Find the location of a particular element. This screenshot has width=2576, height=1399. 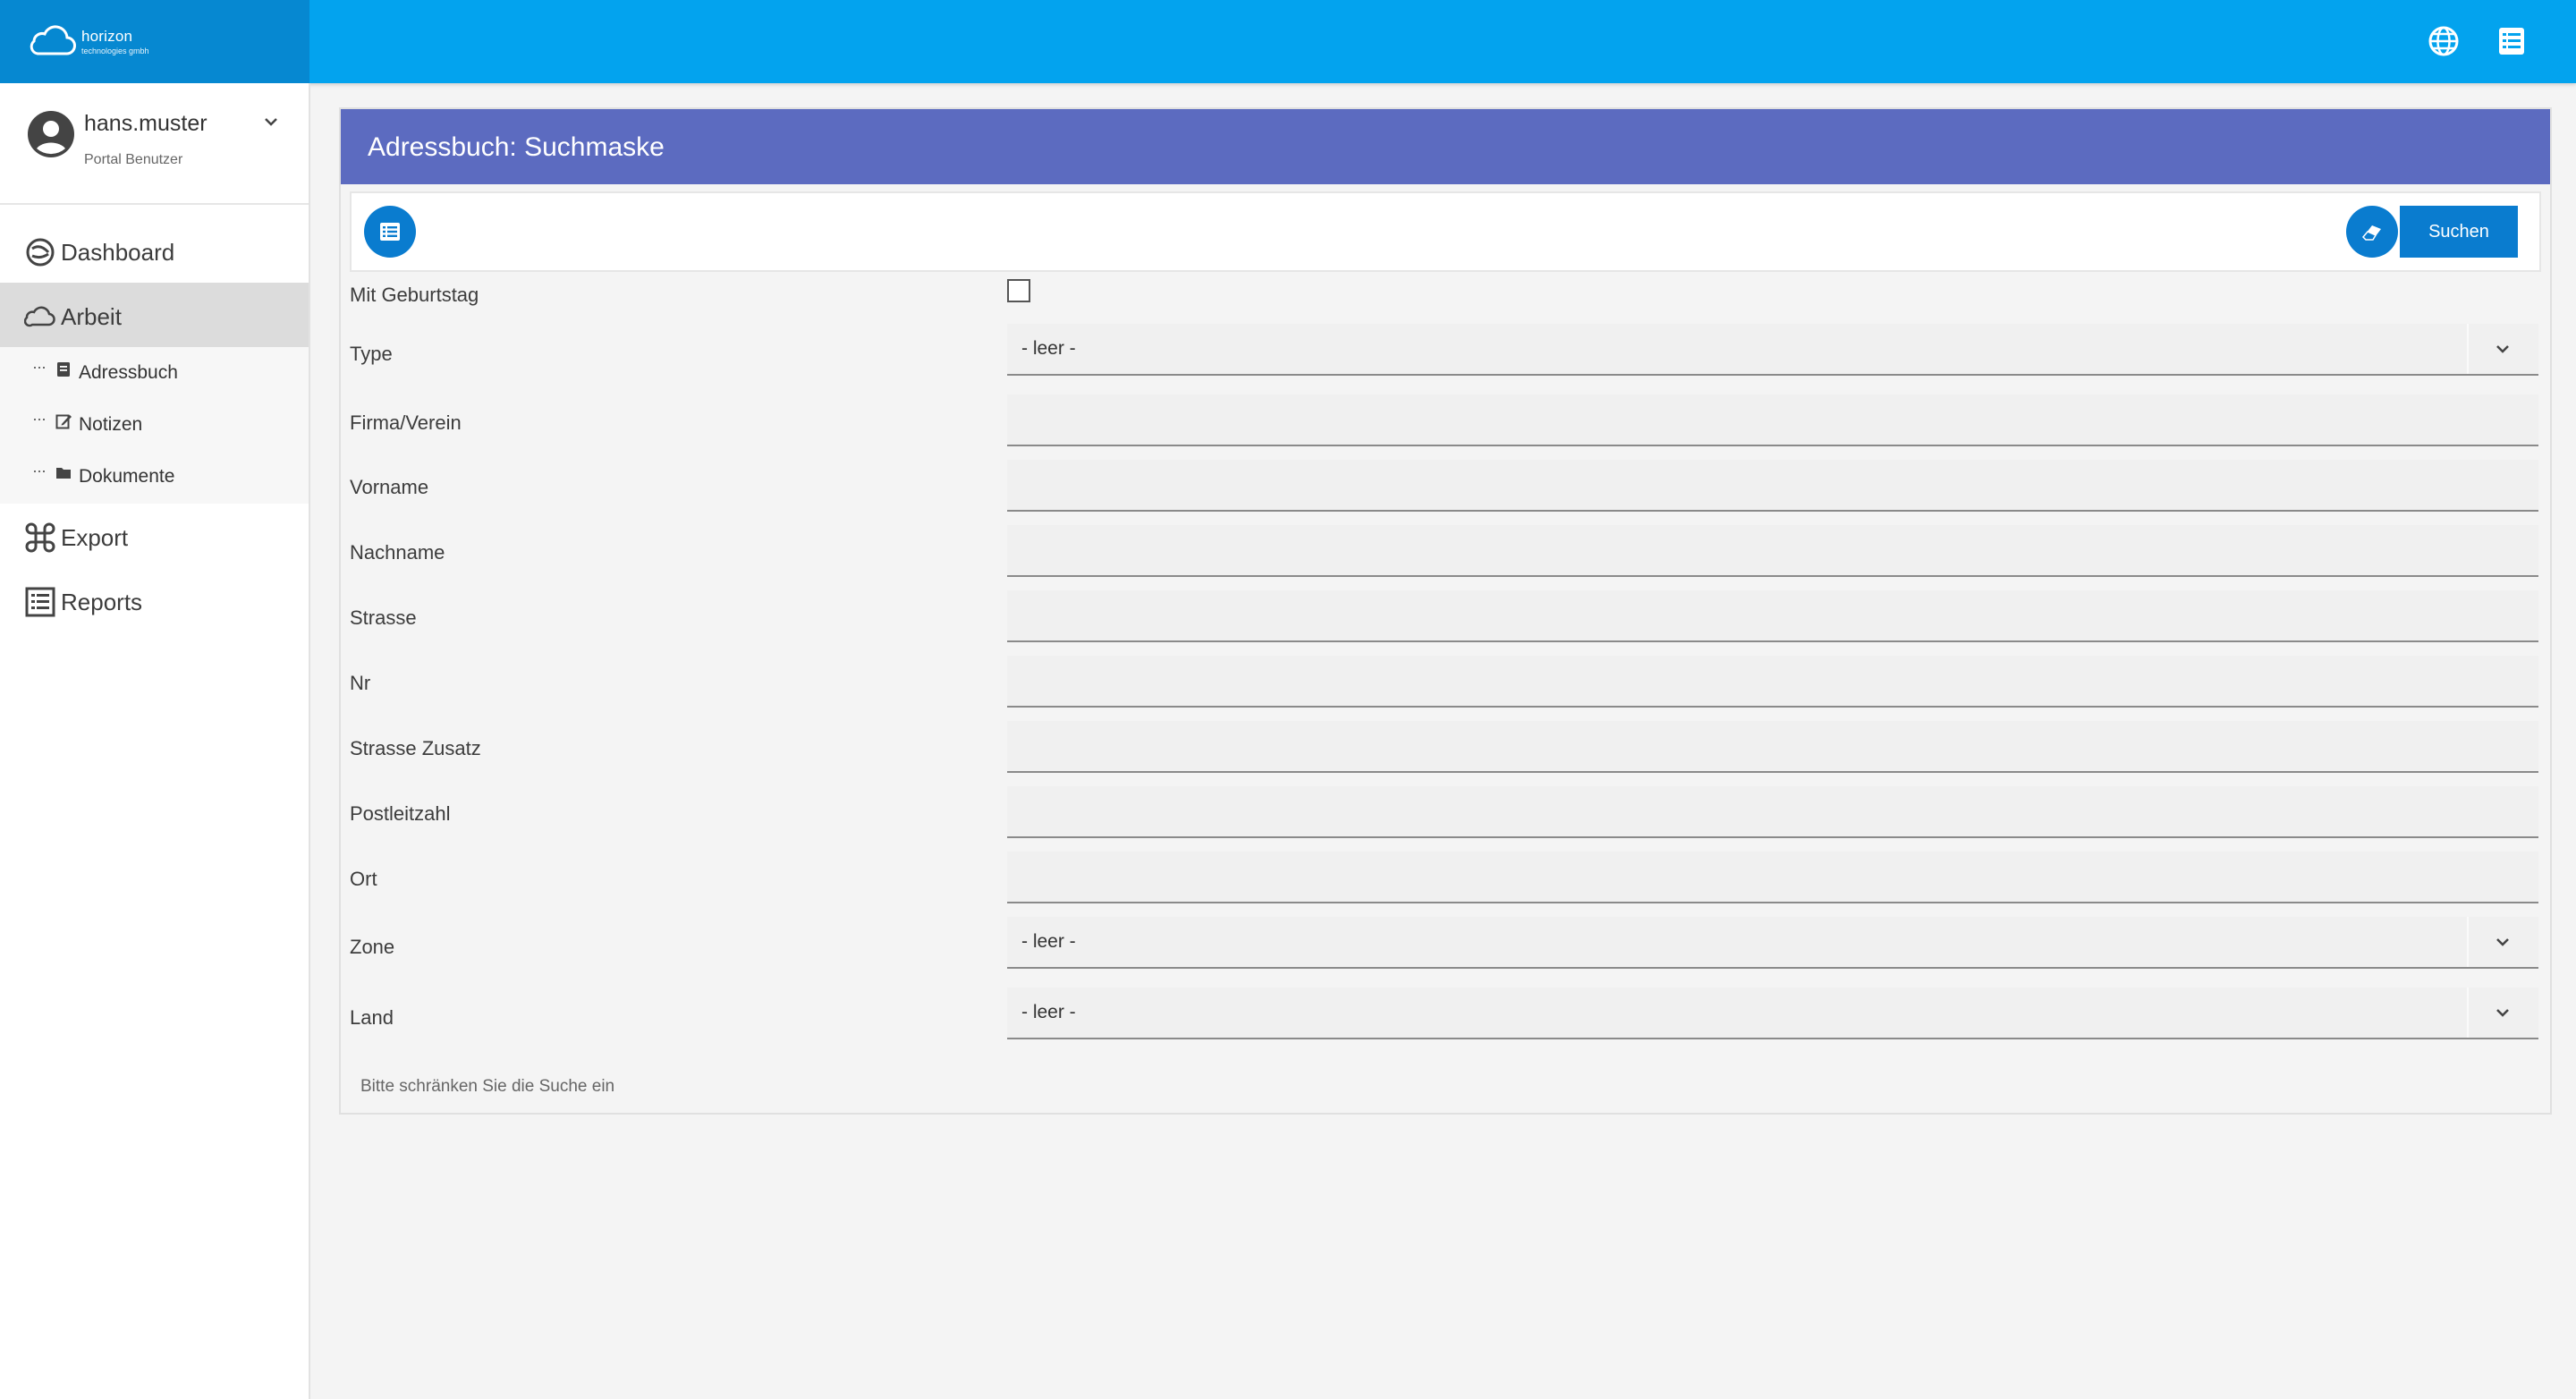

strasse-zusatz-input is located at coordinates (1772, 747).